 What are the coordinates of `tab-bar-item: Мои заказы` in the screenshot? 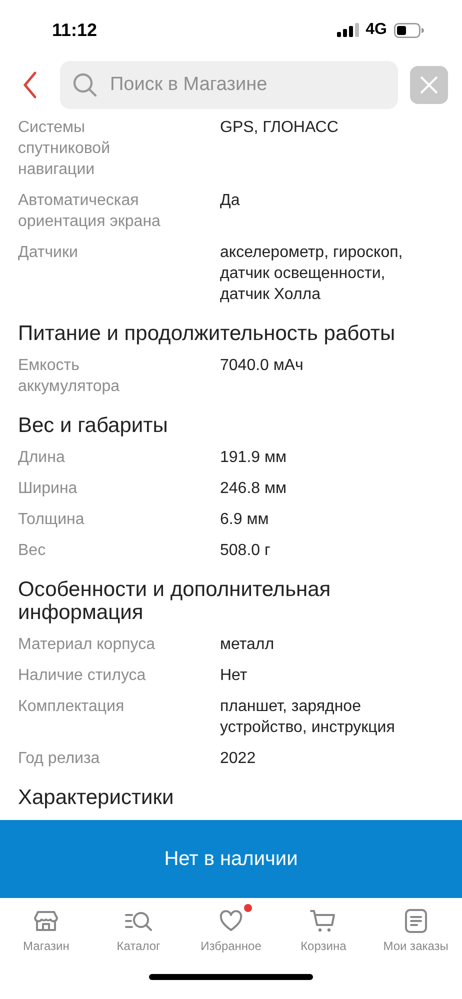 It's located at (416, 934).